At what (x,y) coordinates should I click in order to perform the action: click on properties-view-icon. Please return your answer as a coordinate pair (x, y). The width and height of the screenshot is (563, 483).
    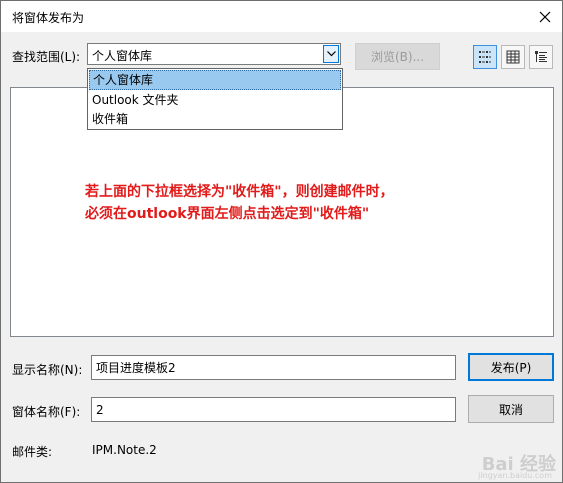
    Looking at the image, I should click on (541, 56).